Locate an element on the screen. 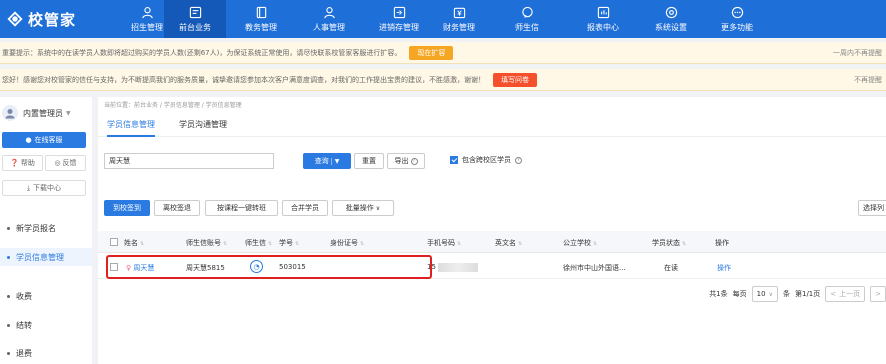  total-count: 共1条 is located at coordinates (718, 294).